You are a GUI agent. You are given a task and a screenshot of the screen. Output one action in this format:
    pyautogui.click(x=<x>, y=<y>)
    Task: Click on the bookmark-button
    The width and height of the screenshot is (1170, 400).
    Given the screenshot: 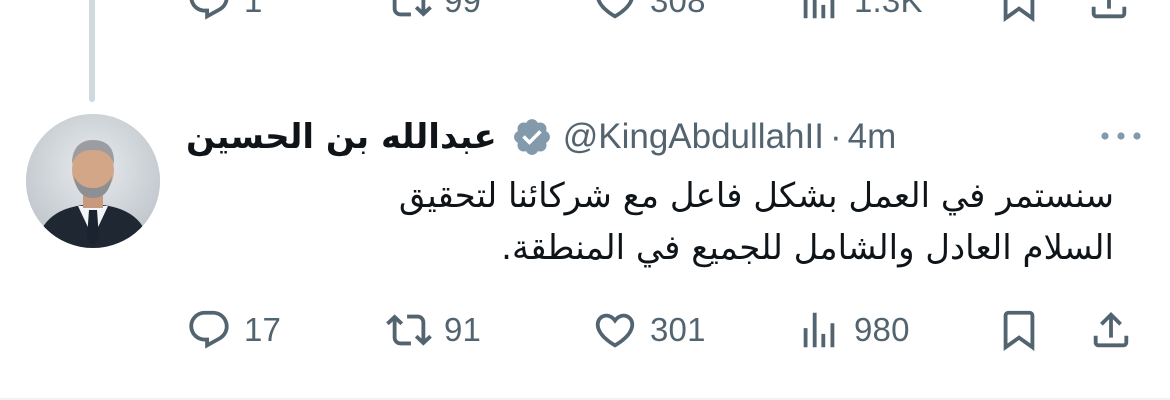 What is the action you would take?
    pyautogui.click(x=1019, y=330)
    